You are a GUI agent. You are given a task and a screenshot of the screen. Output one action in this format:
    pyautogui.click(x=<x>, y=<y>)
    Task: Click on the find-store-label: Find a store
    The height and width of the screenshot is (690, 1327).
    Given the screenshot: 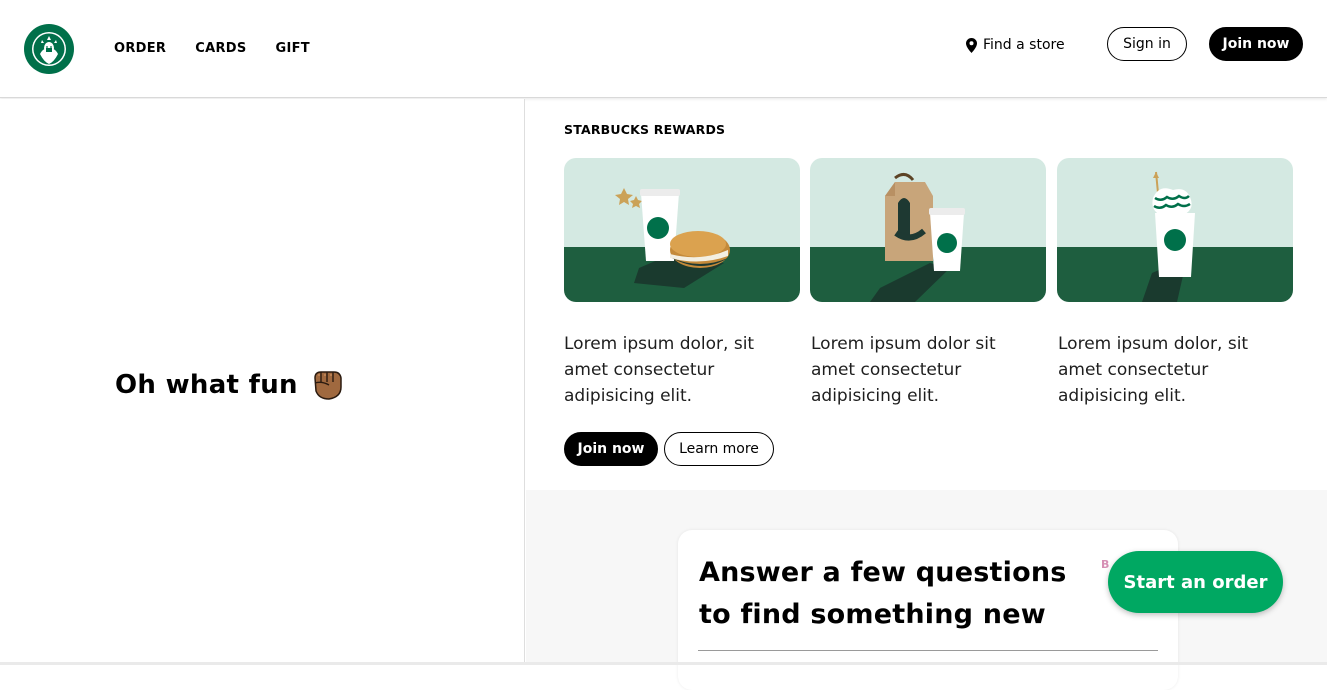 What is the action you would take?
    pyautogui.click(x=1024, y=45)
    